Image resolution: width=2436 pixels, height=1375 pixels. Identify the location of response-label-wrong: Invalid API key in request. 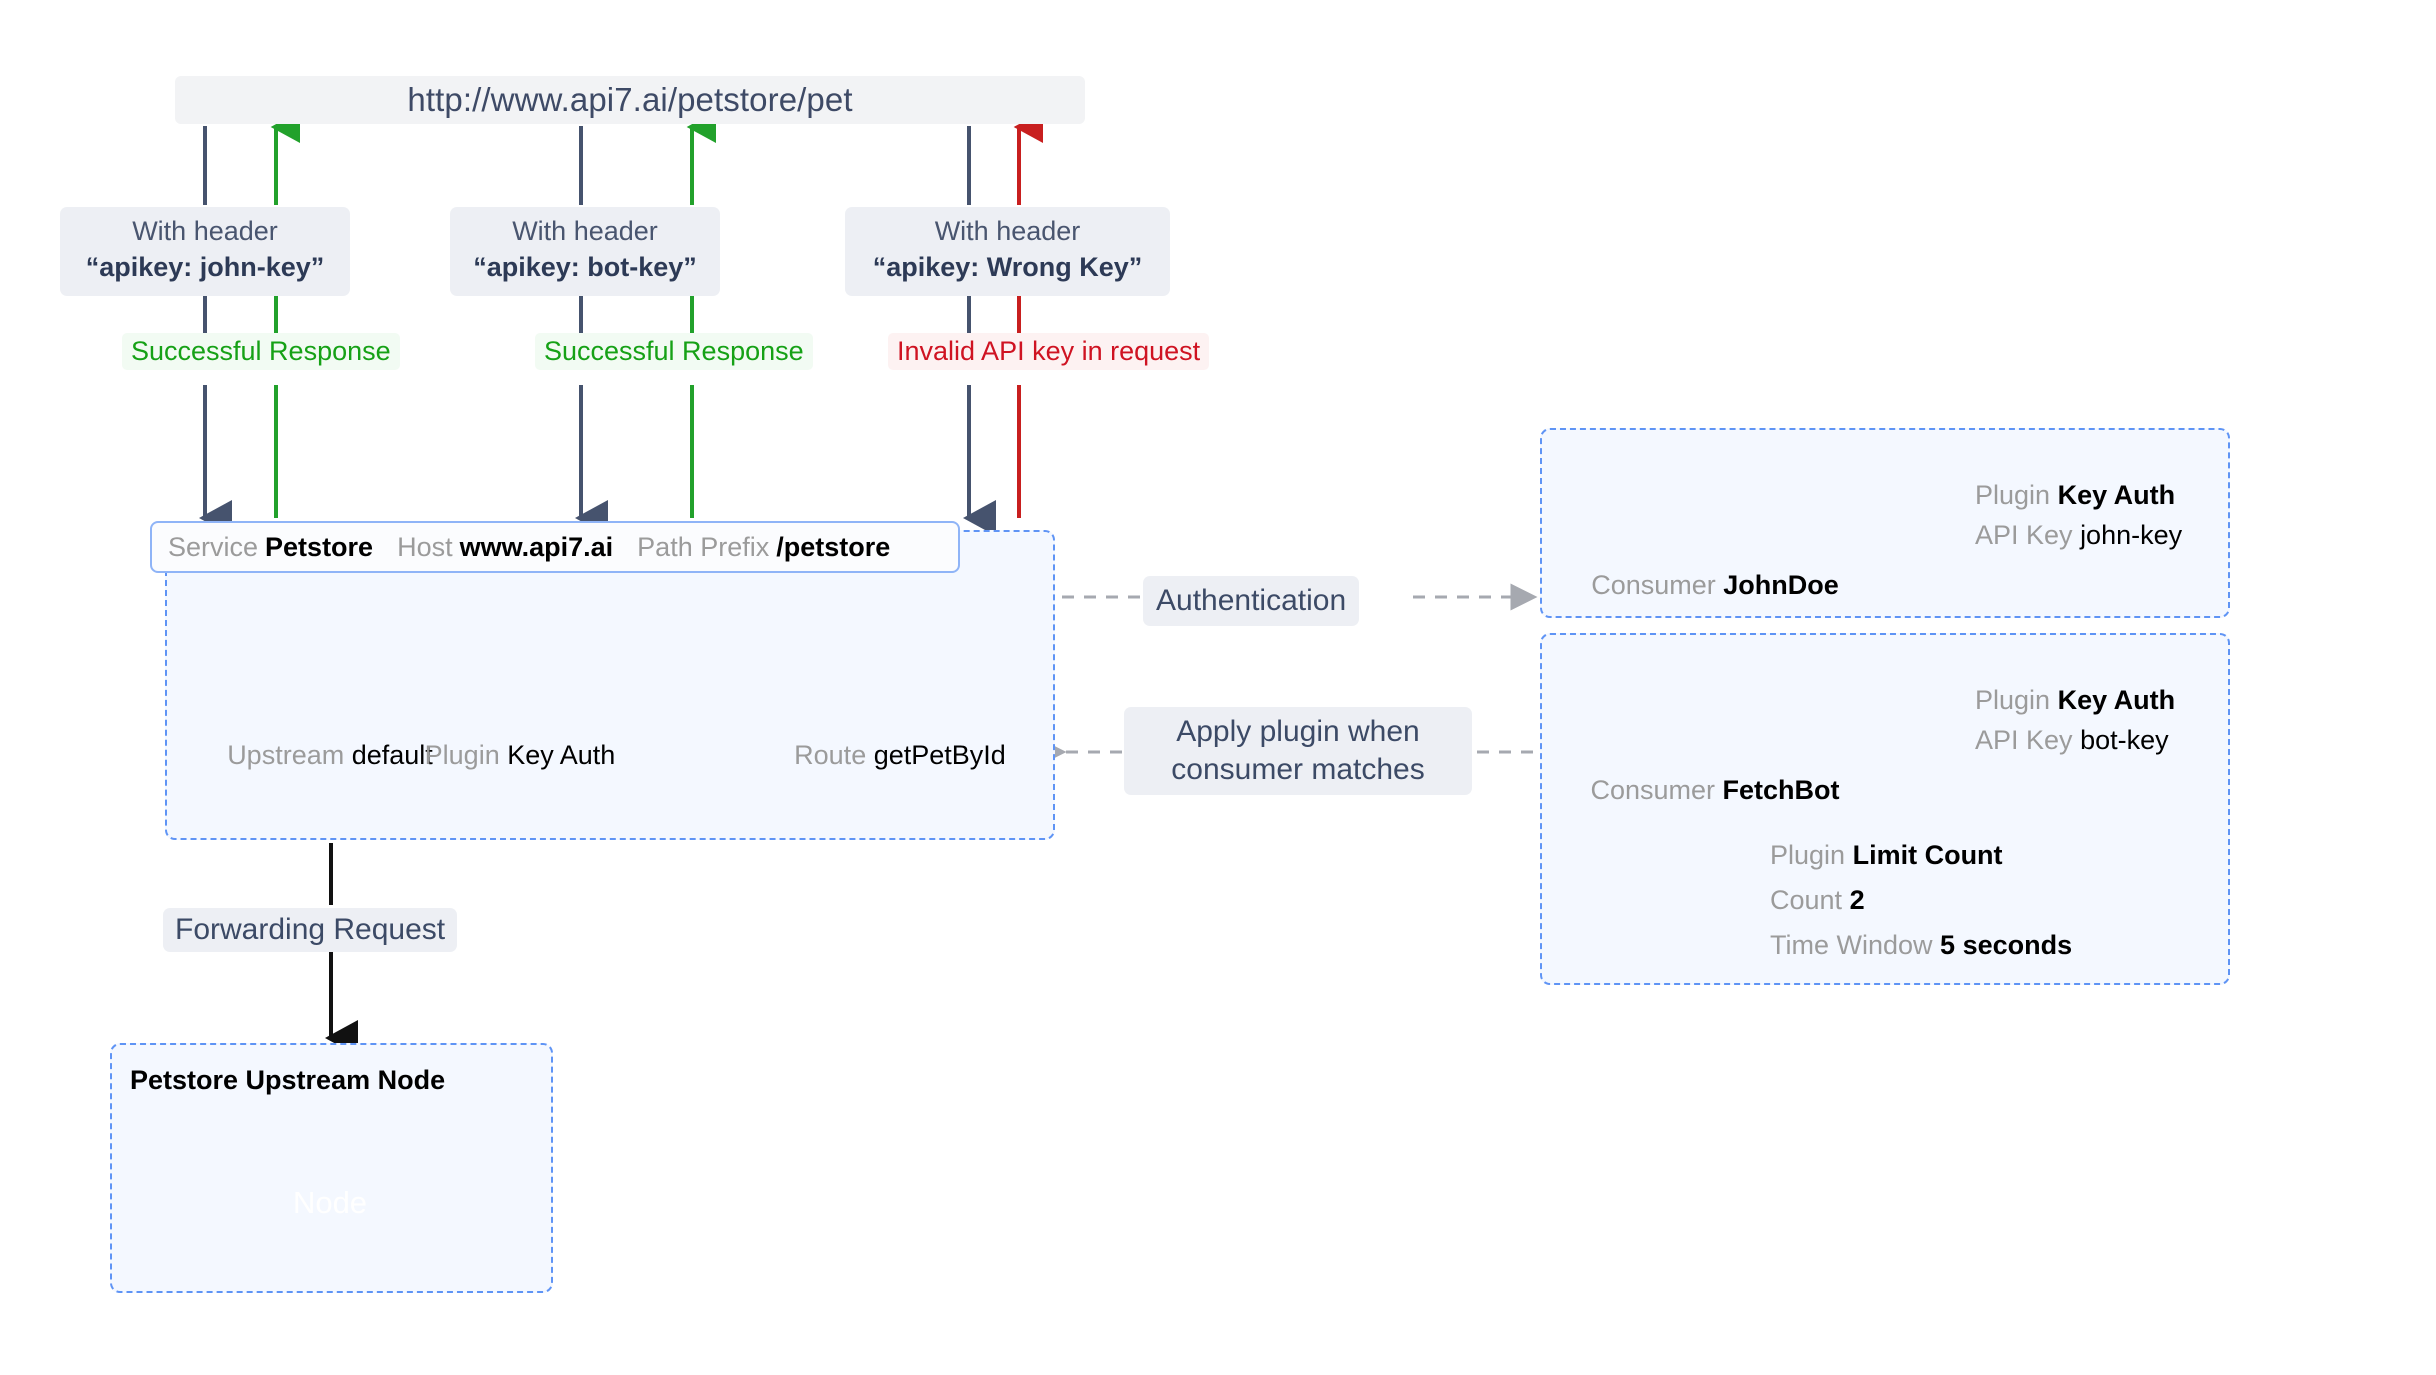
(1049, 351).